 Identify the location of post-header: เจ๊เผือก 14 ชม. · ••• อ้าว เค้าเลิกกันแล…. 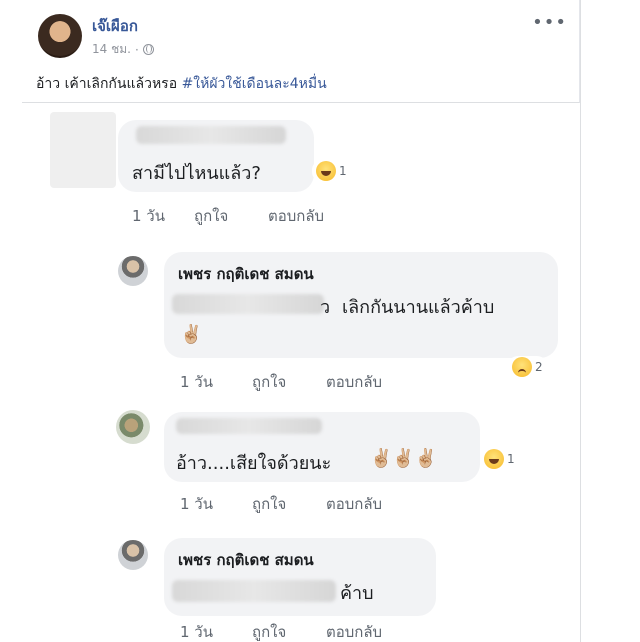
(301, 51).